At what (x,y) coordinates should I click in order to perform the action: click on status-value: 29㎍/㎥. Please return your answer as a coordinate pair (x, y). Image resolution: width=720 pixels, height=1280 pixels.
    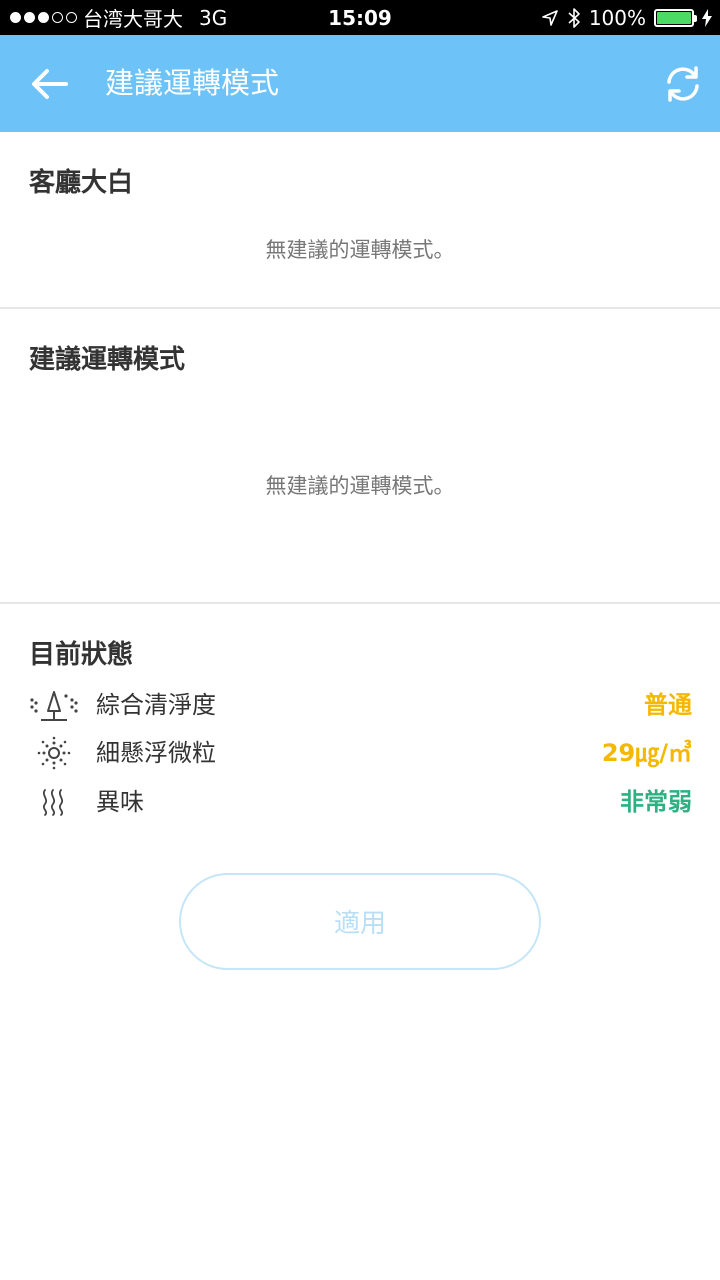
    Looking at the image, I should click on (646, 753).